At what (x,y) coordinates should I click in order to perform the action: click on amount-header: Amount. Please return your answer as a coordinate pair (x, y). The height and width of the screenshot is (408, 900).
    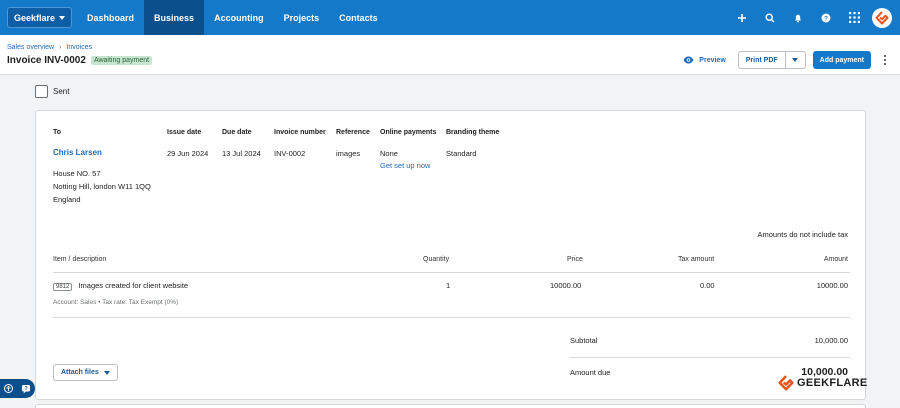
    Looking at the image, I should click on (835, 259).